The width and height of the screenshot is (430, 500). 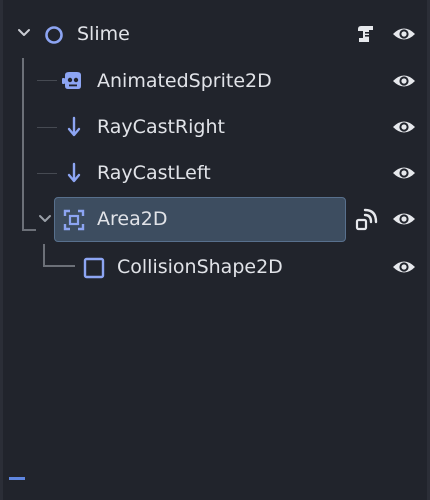 What do you see at coordinates (17, 478) in the screenshot?
I see `scroll-position-marker` at bounding box center [17, 478].